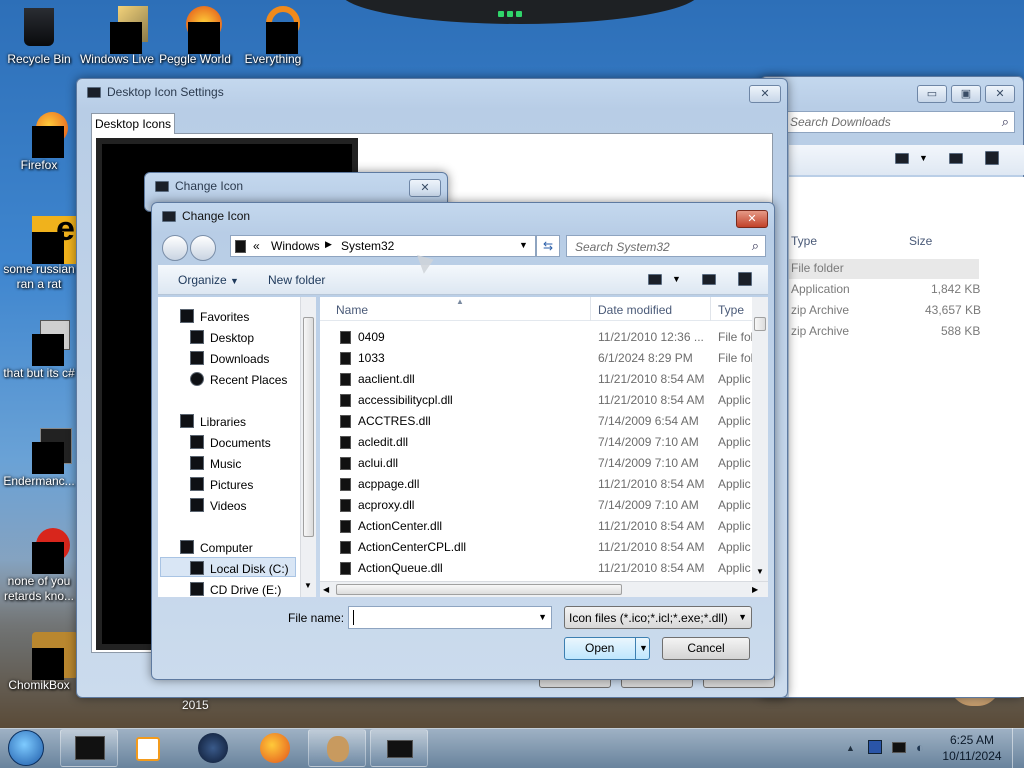 The image size is (1024, 768). I want to click on taskbar-item-firefox, so click(275, 748).